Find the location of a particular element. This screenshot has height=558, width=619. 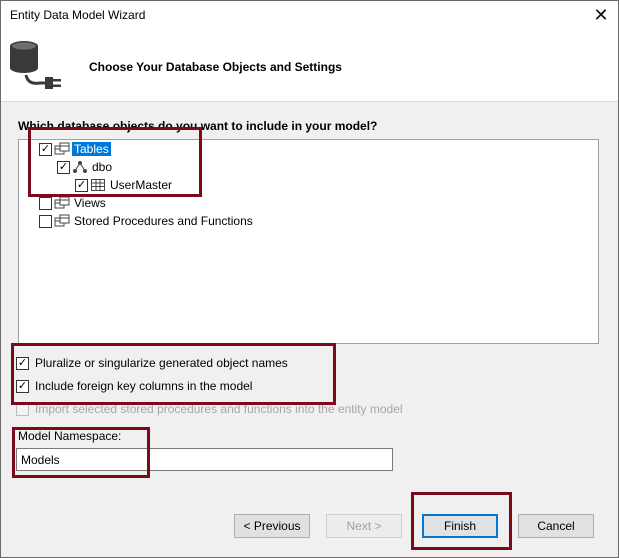

usermaster-label: UserMaster is located at coordinates (141, 185).